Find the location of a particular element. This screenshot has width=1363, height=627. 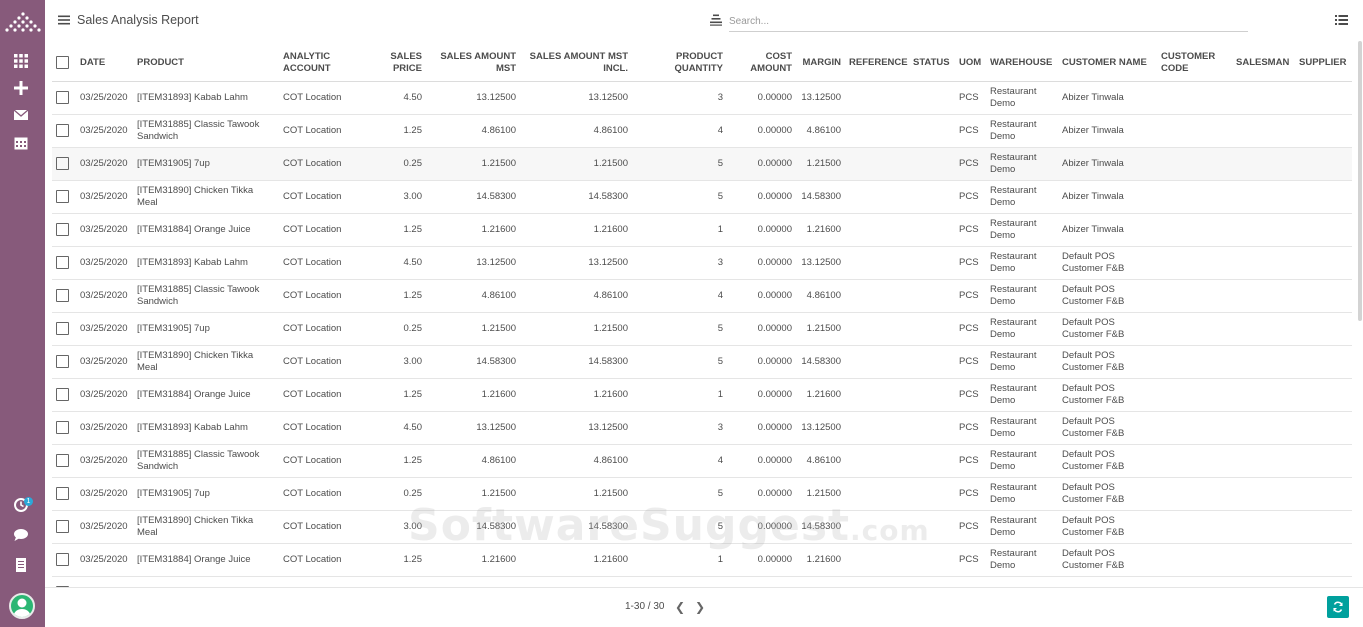

cell-customer-name: Default POS is located at coordinates (1107, 581).